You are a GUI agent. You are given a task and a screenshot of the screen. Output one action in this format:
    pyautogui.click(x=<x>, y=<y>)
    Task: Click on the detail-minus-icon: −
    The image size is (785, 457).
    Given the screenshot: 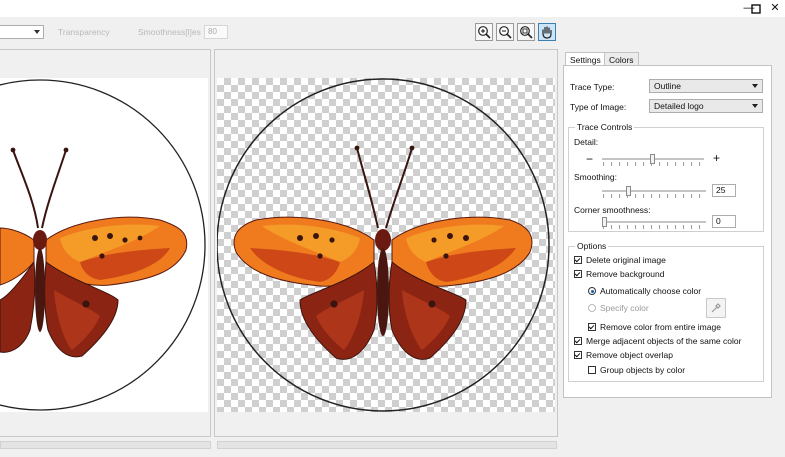 What is the action you would take?
    pyautogui.click(x=589, y=159)
    